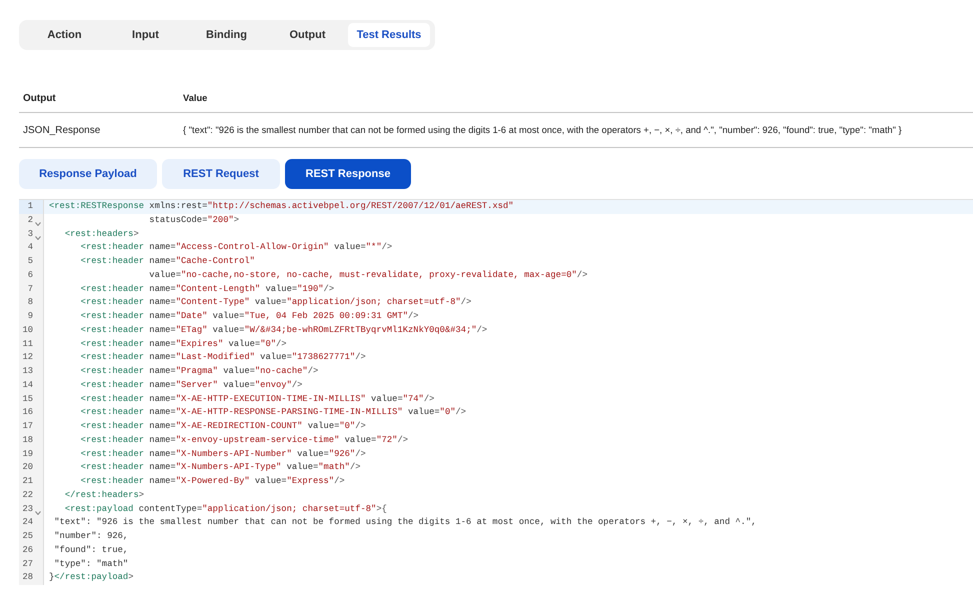  What do you see at coordinates (62, 130) in the screenshot?
I see `table-cell-text: JSON_Response` at bounding box center [62, 130].